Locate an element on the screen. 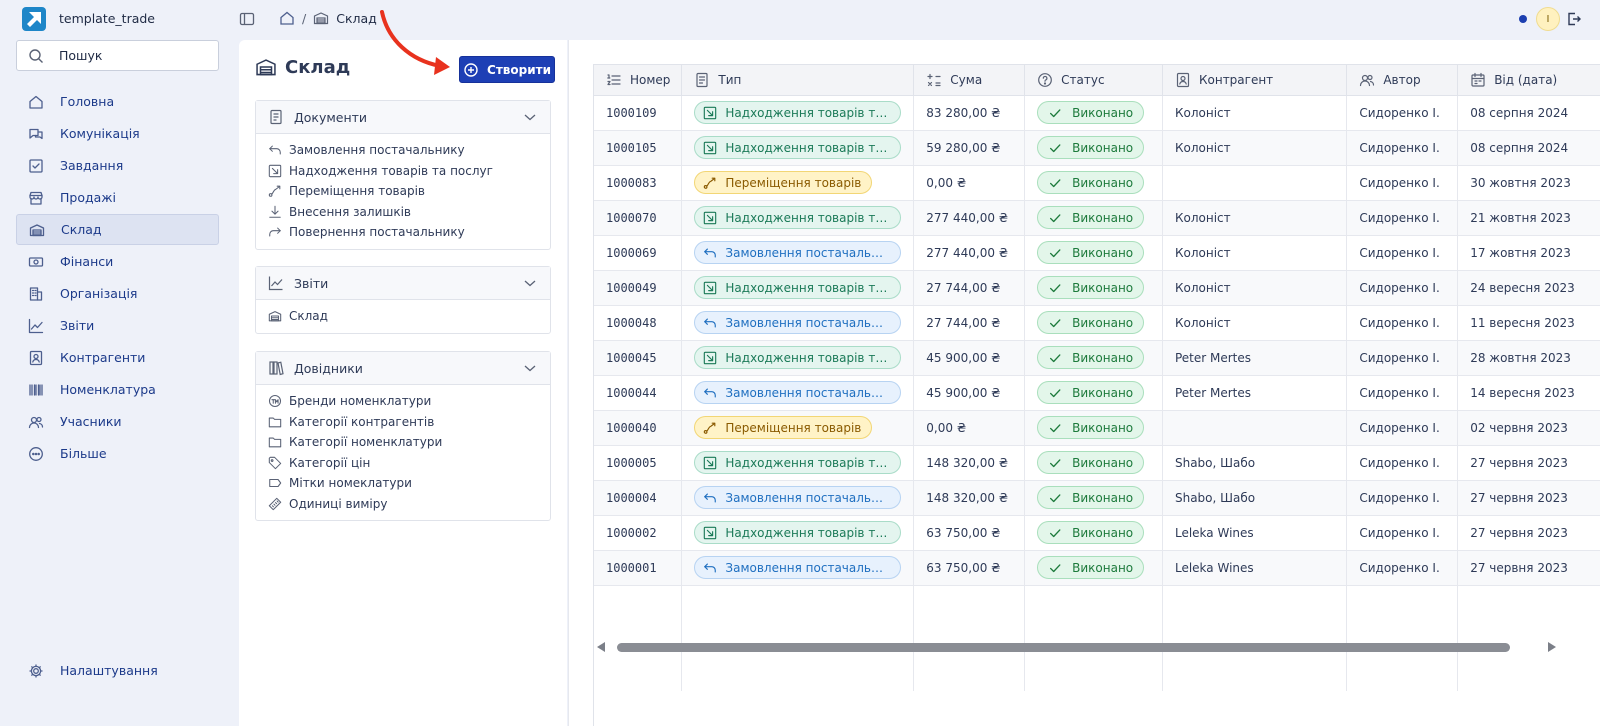  horizontal-scrollbar is located at coordinates (1078, 647).